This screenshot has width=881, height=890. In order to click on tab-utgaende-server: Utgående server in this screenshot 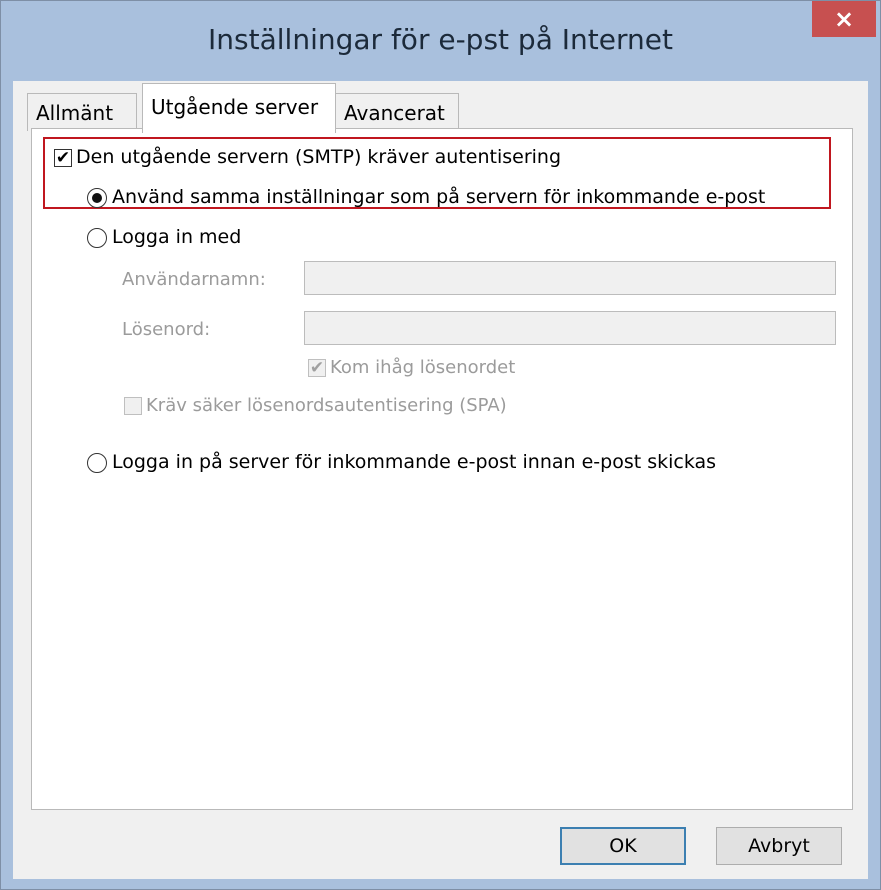, I will do `click(239, 108)`.